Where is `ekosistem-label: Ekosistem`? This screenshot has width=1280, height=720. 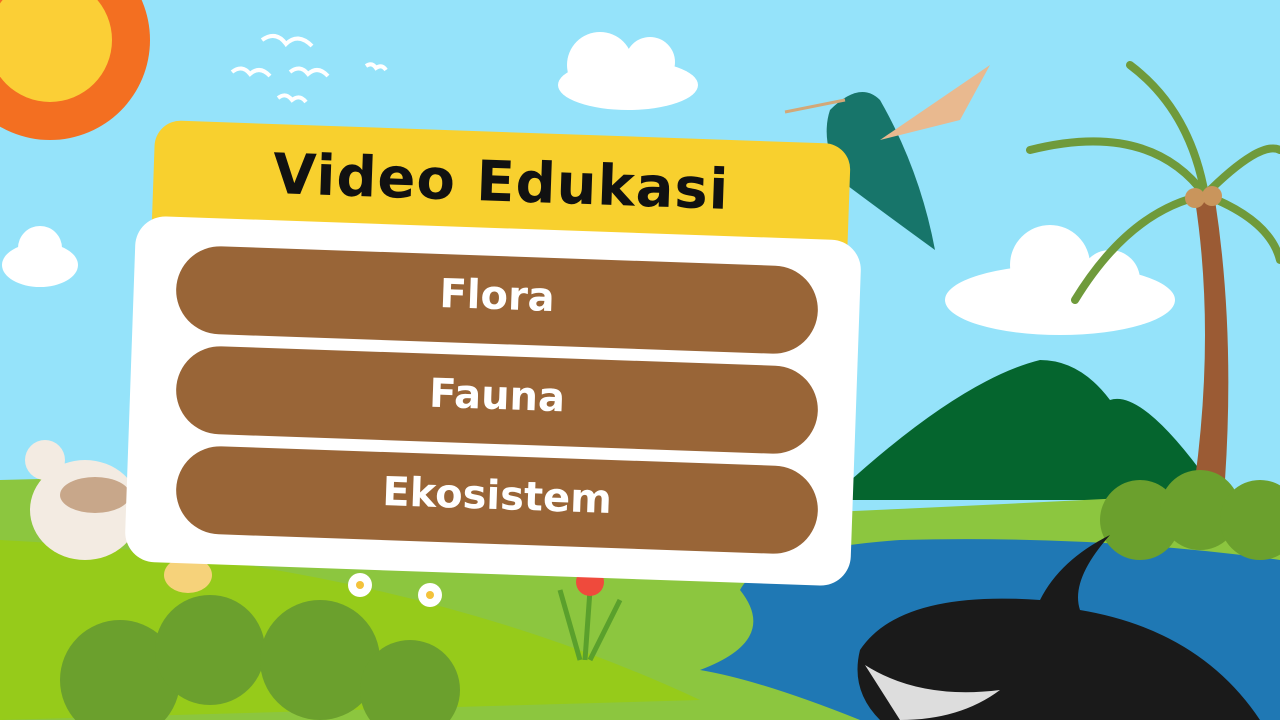
ekosistem-label: Ekosistem is located at coordinates (497, 496).